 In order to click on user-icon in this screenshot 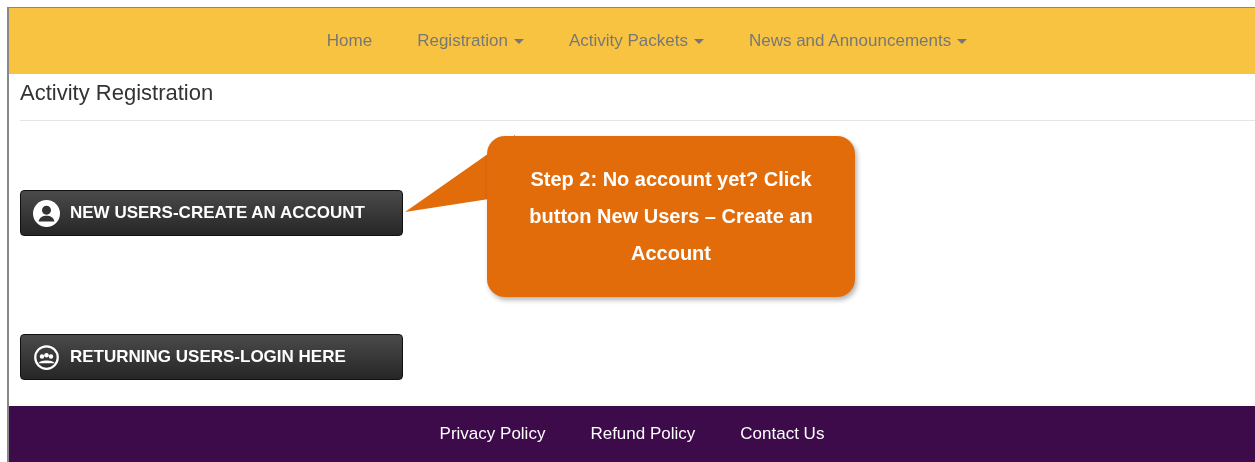, I will do `click(46, 213)`.